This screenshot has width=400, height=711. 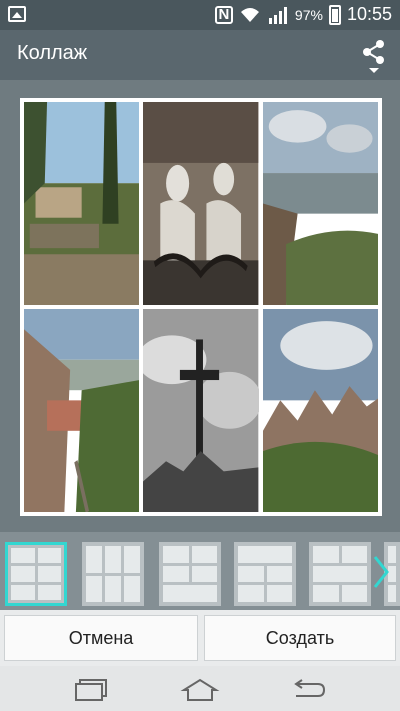 I want to click on nfc-icon: N, so click(x=223, y=14).